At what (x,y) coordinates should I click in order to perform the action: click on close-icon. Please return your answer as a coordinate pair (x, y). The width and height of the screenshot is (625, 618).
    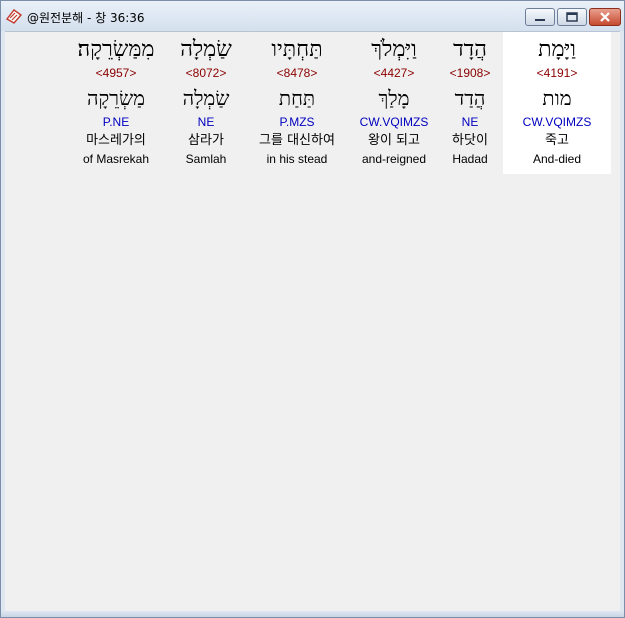
    Looking at the image, I should click on (605, 17).